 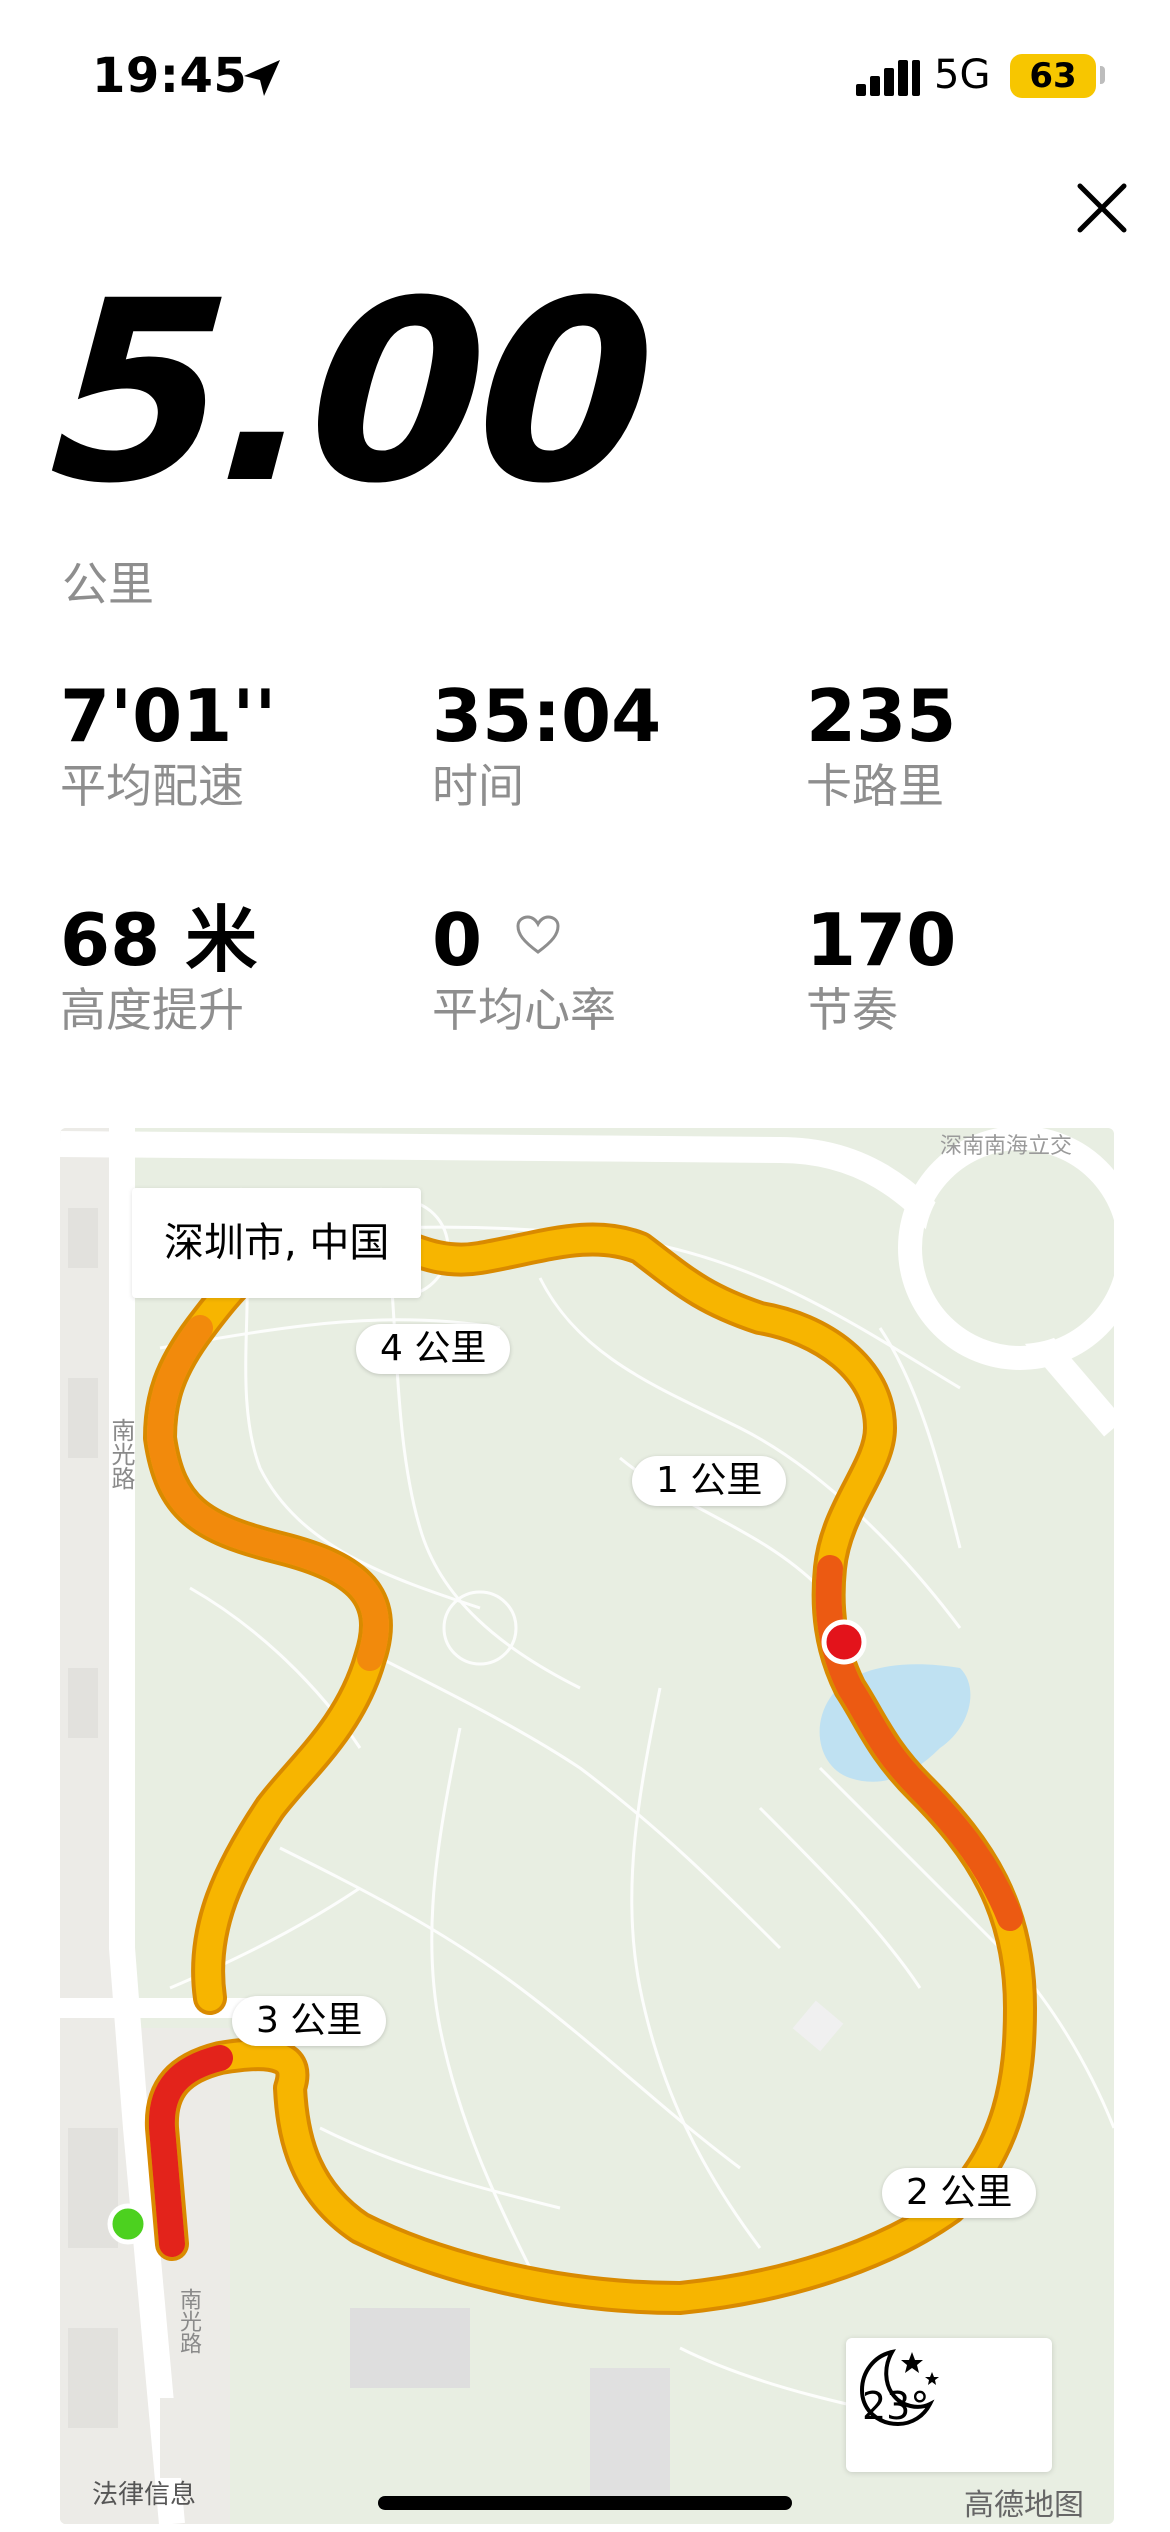 What do you see at coordinates (1006, 1146) in the screenshot?
I see `road-label: 深南南海立交` at bounding box center [1006, 1146].